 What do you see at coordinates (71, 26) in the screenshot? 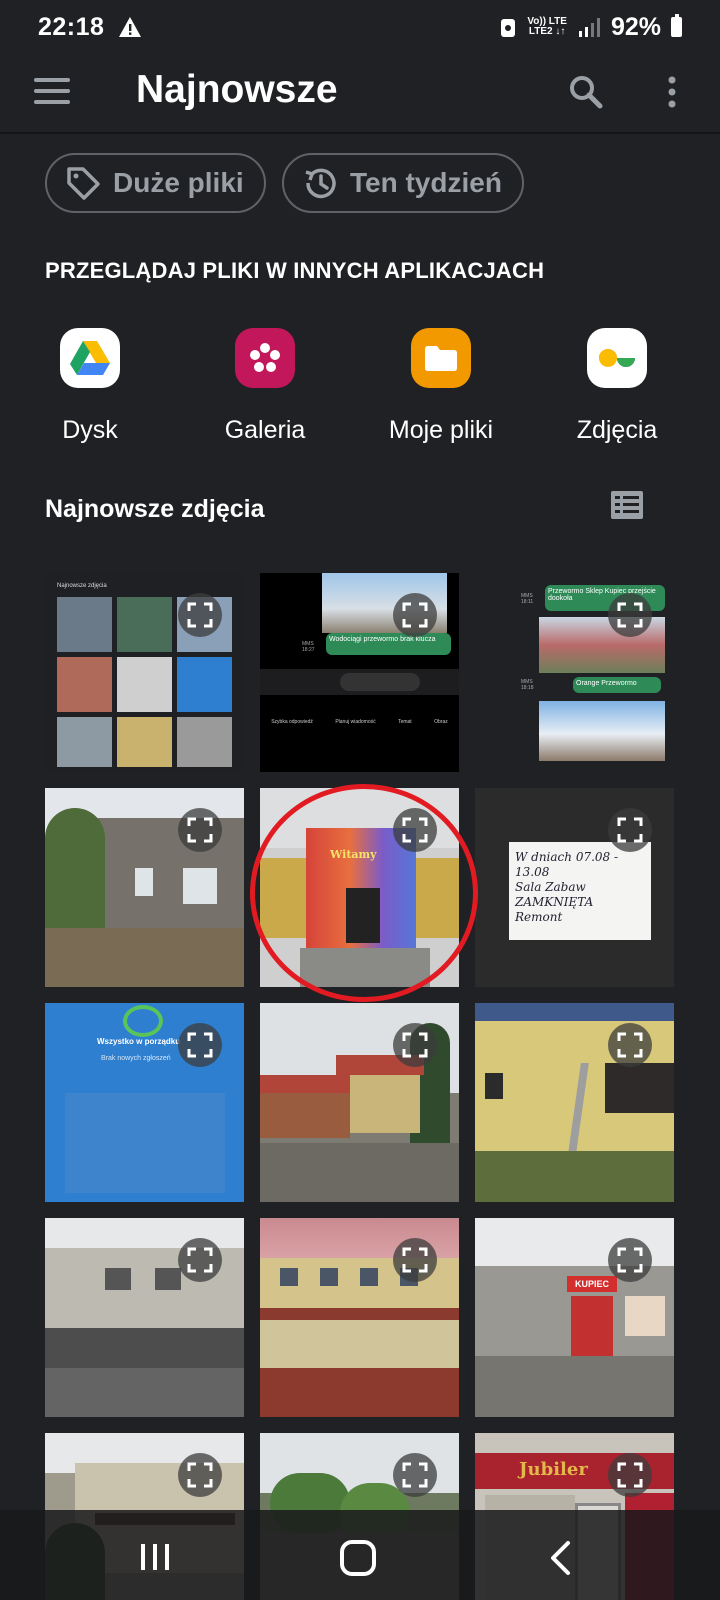
I see `status-time: 22:18` at bounding box center [71, 26].